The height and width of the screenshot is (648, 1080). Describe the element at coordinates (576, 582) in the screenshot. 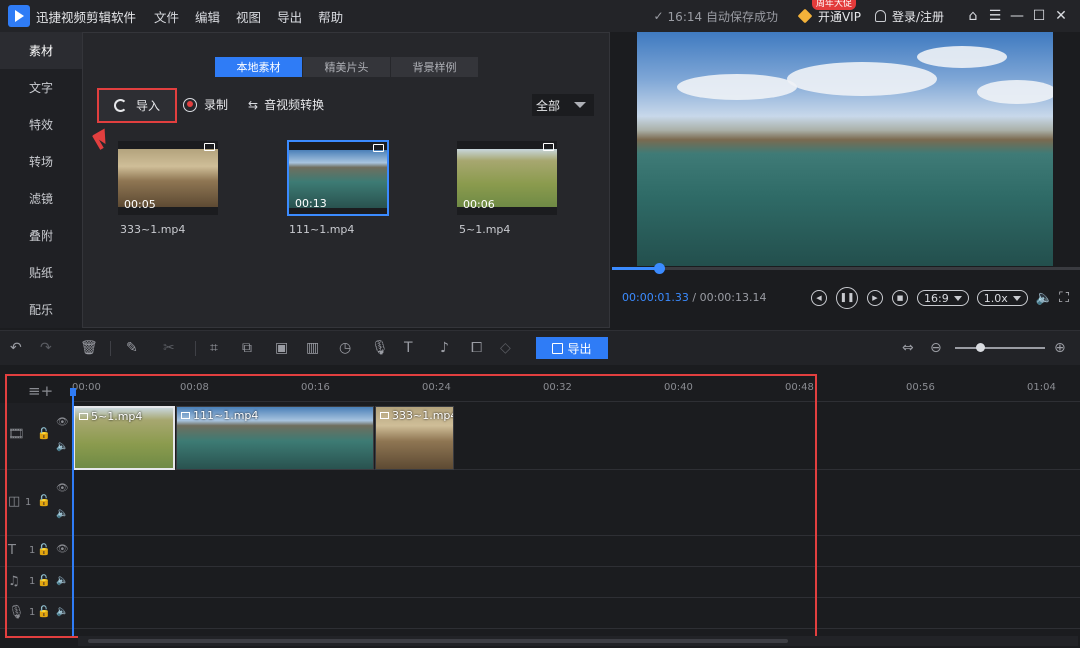

I see `music-track` at that location.